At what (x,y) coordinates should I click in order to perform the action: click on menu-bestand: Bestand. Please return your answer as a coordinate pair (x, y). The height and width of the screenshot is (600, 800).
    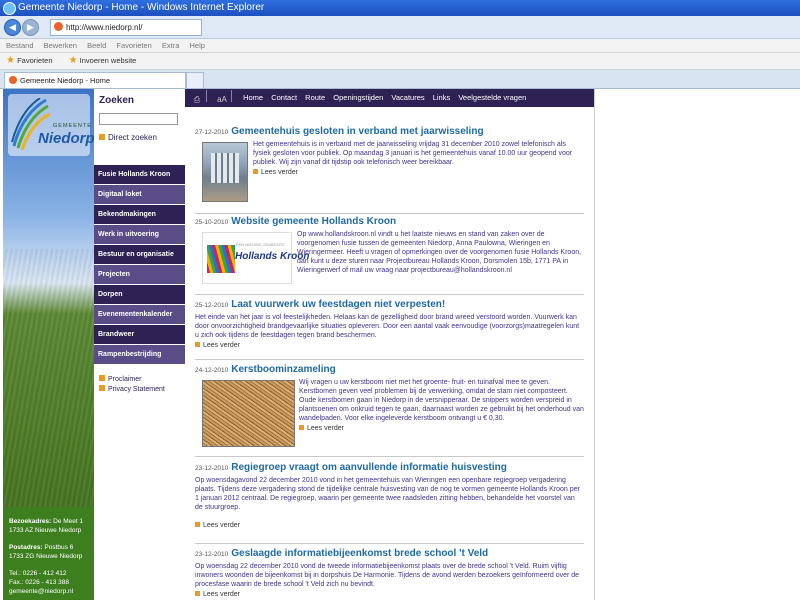
    Looking at the image, I should click on (20, 45).